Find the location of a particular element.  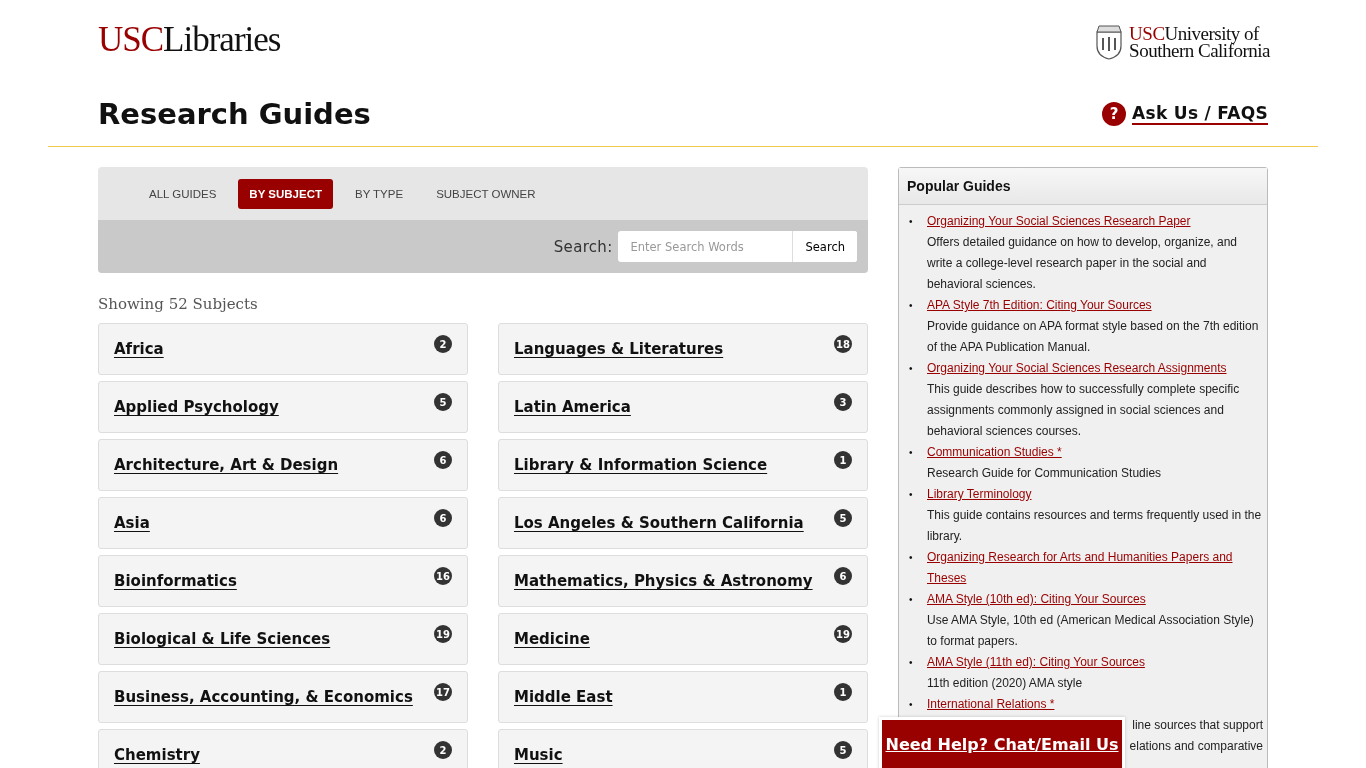

guide-count: 18 is located at coordinates (843, 344).